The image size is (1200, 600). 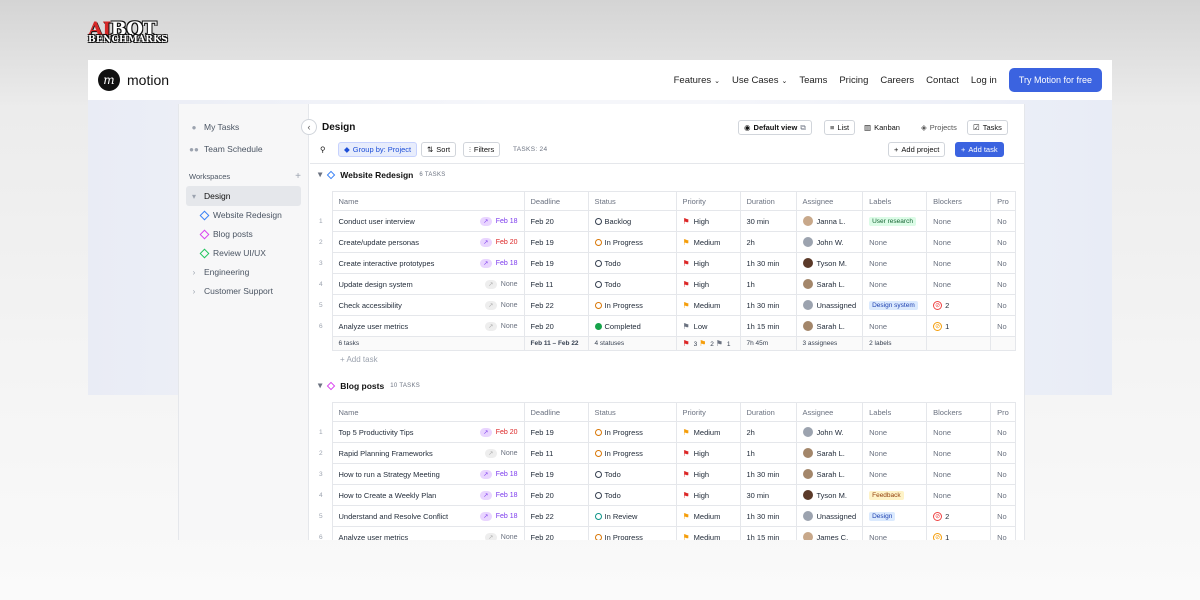 I want to click on assignee-cell: Janna L., so click(x=829, y=221).